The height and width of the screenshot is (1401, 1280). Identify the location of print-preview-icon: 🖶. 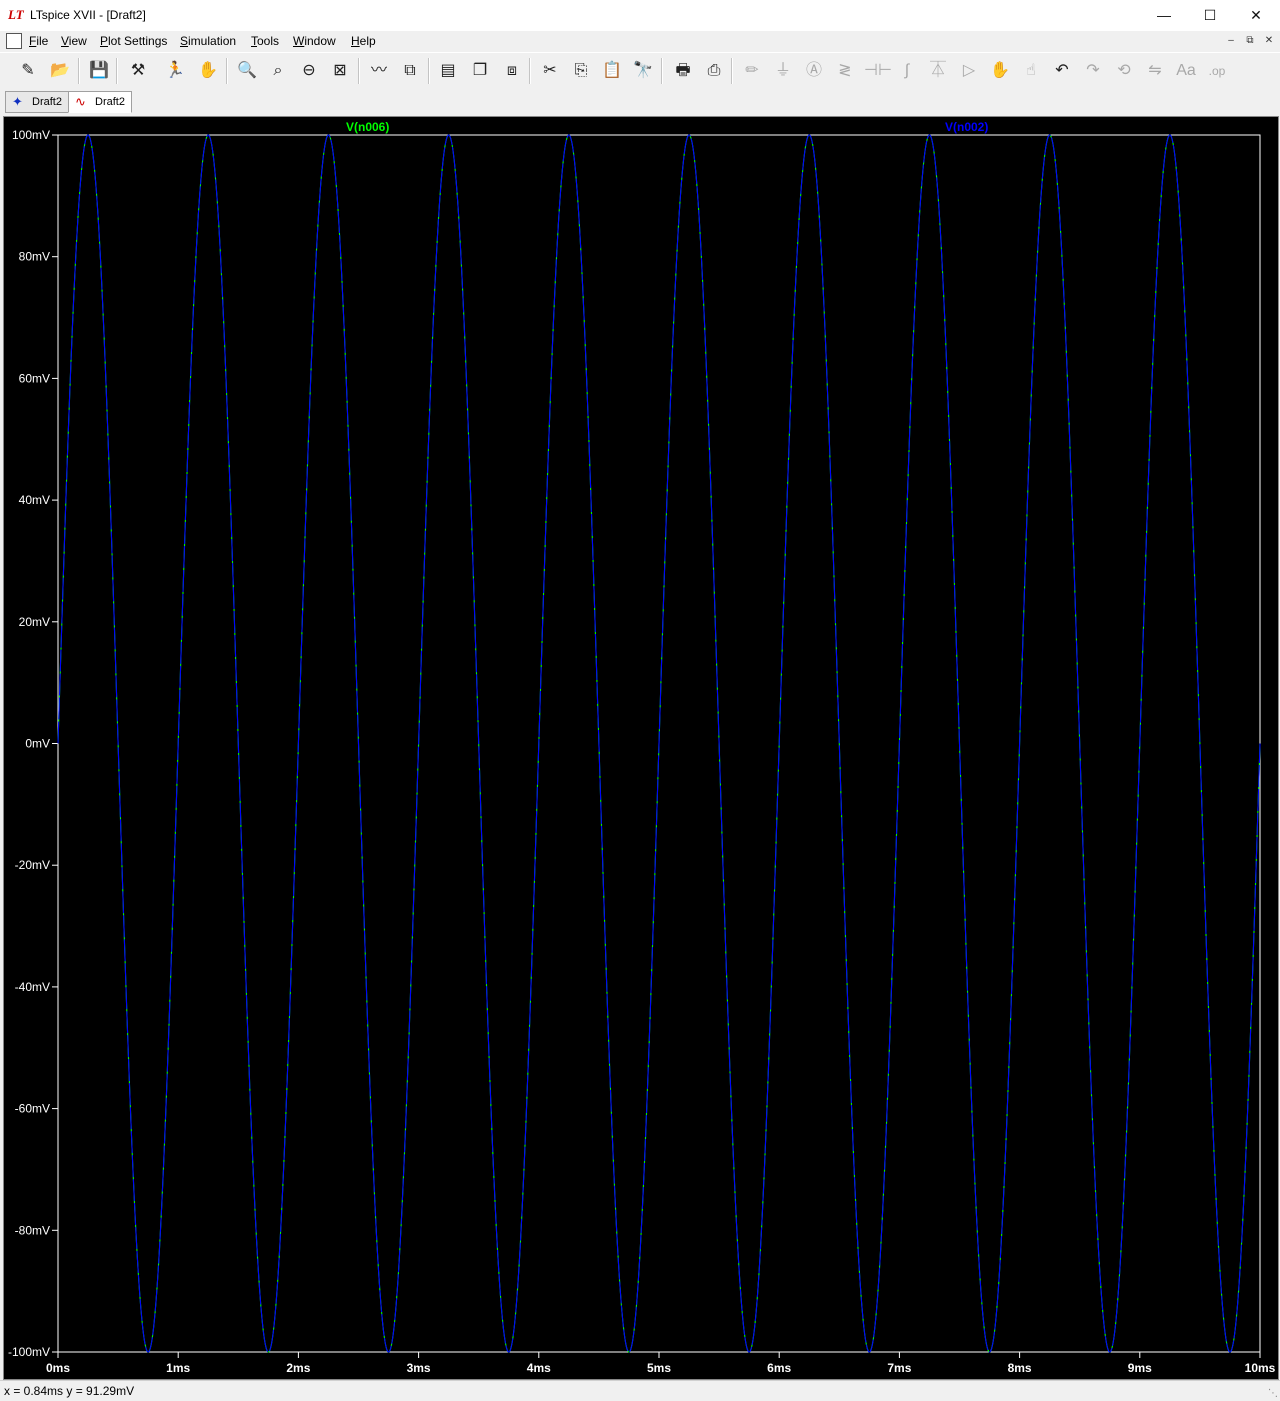
(683, 71).